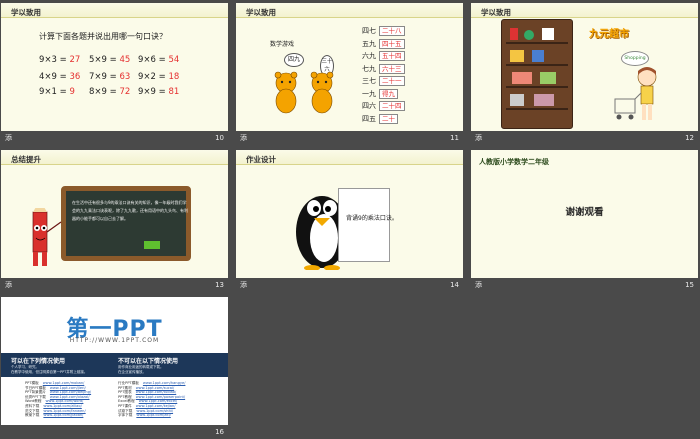  I want to click on link-url: www.1ppt.com/ziti/, so click(153, 415).